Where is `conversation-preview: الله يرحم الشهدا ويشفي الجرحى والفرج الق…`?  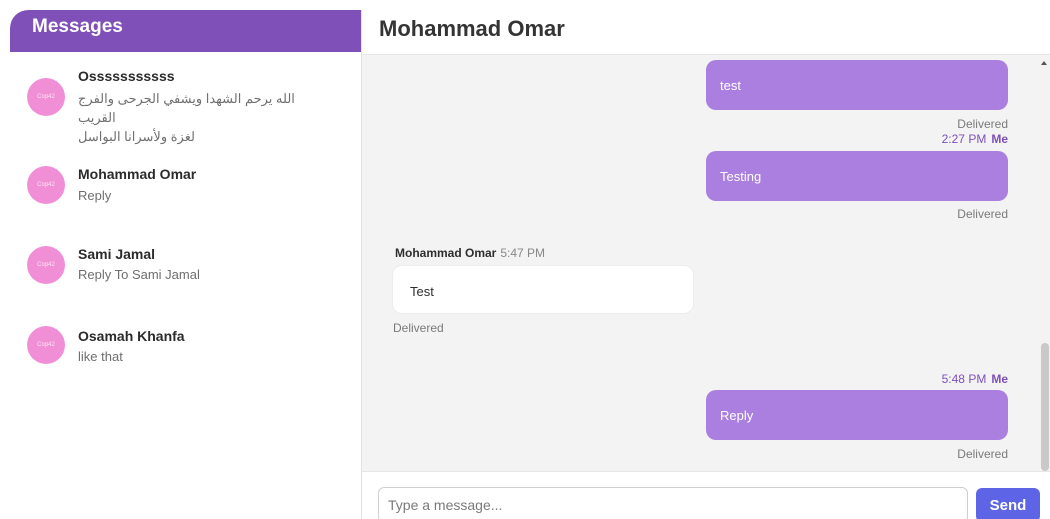 conversation-preview: الله يرحم الشهدا ويشفي الجرحى والفرج الق… is located at coordinates (205, 117).